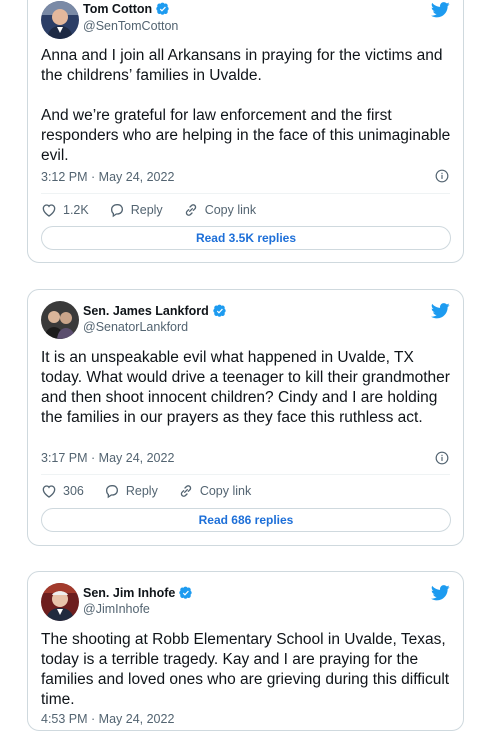  Describe the element at coordinates (116, 609) in the screenshot. I see `user-handle: @JimInhofe` at that location.